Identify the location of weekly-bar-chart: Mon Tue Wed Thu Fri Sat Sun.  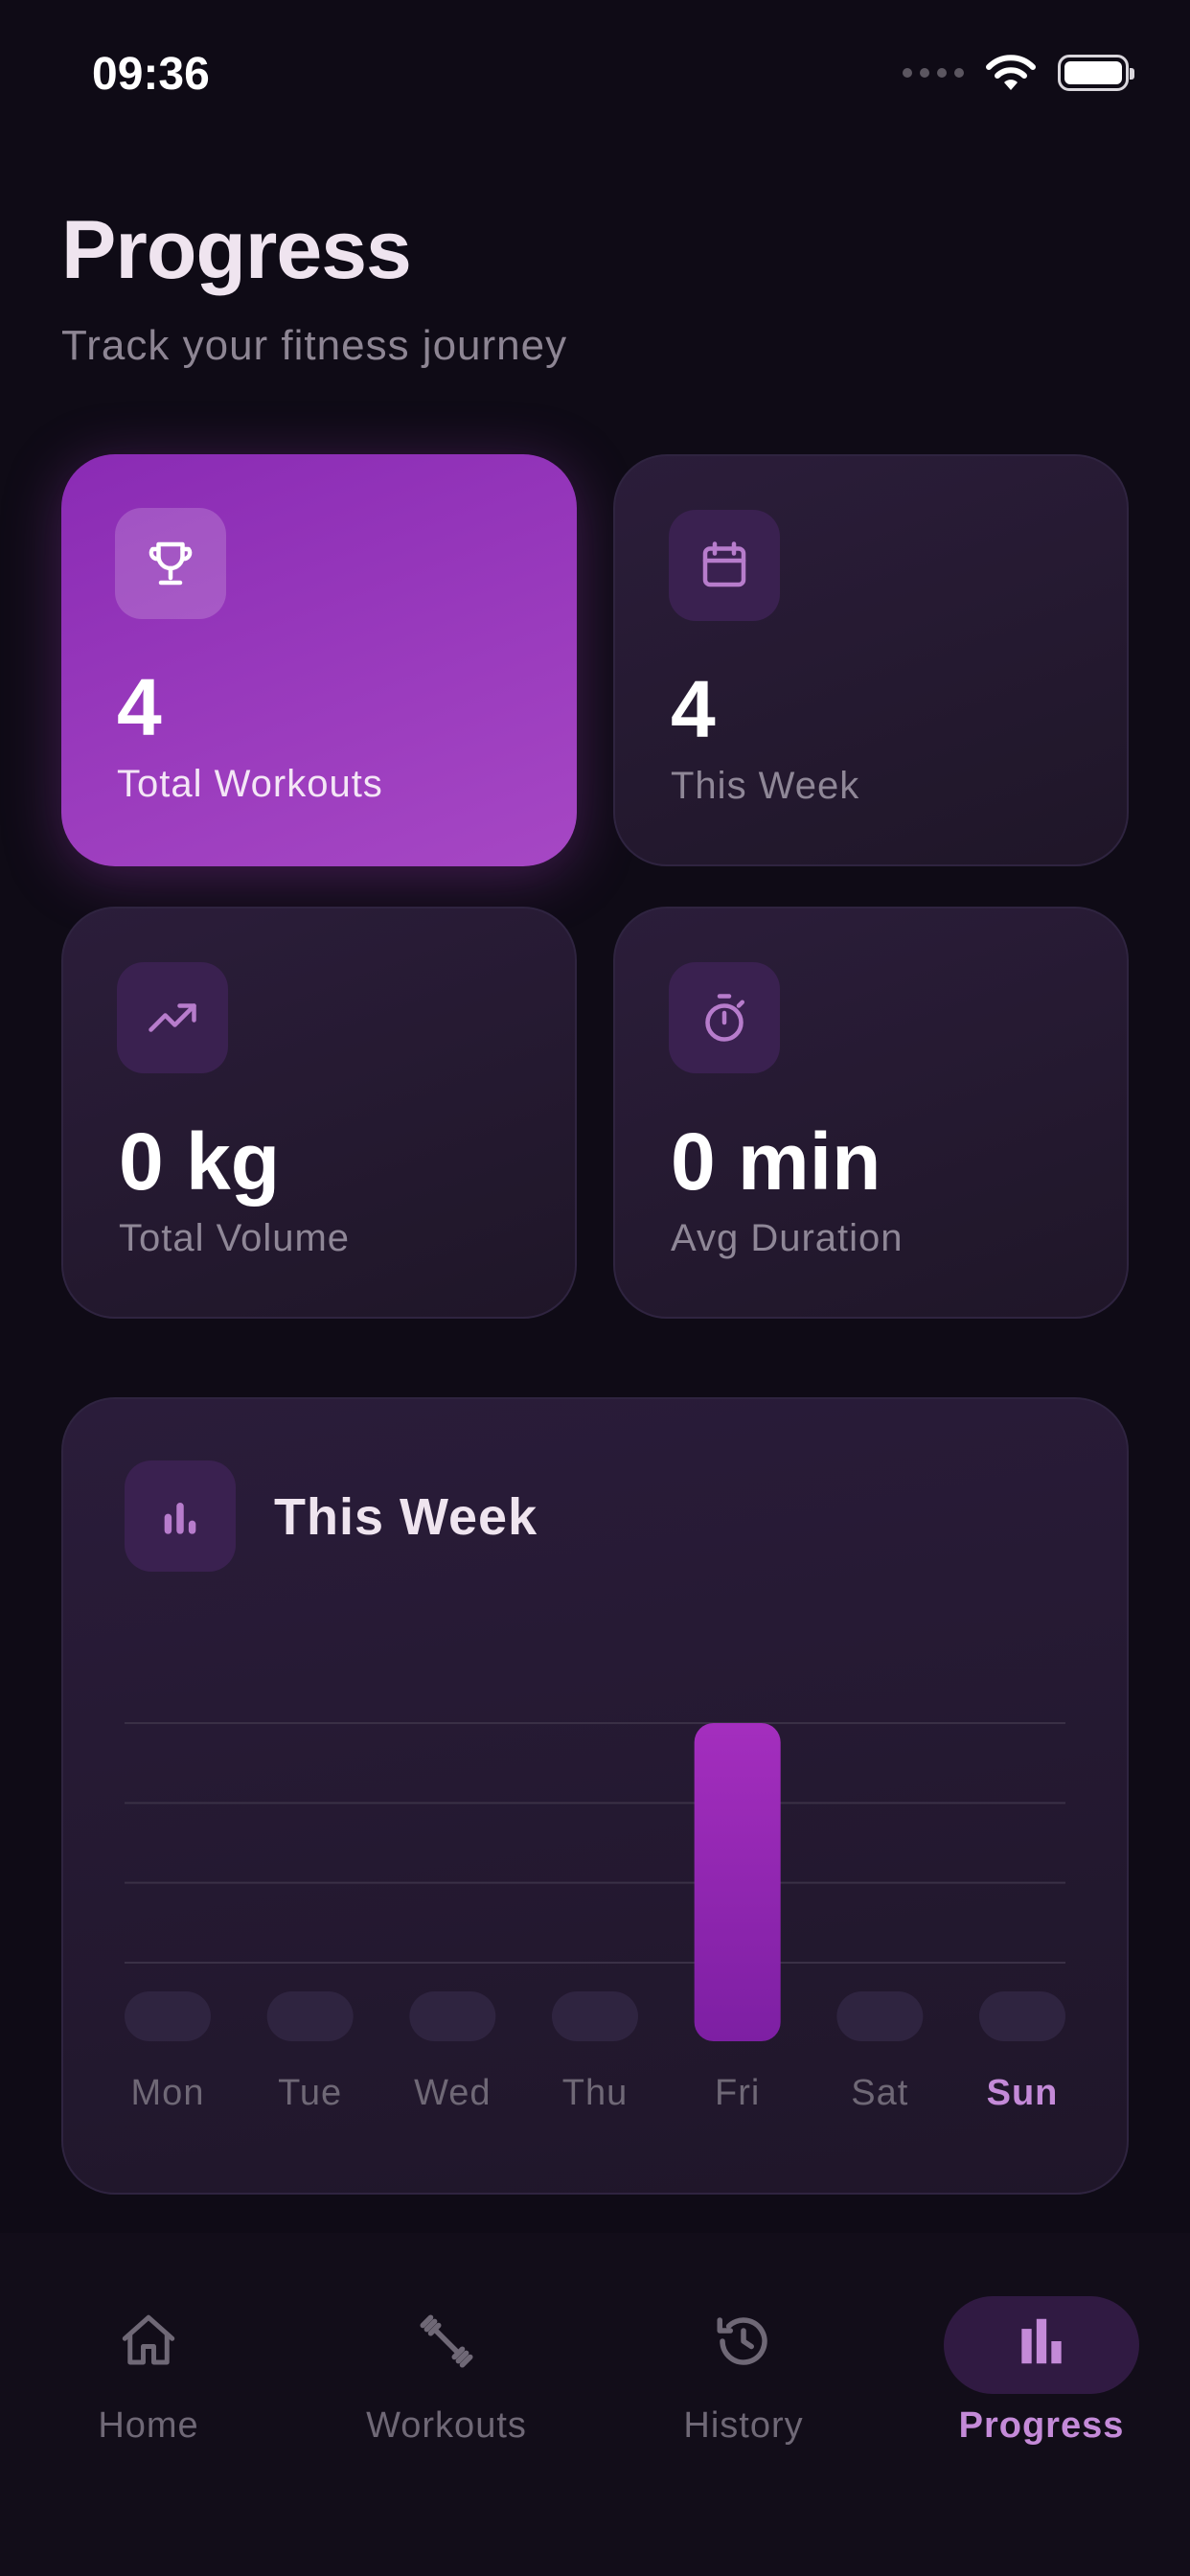
(595, 1917).